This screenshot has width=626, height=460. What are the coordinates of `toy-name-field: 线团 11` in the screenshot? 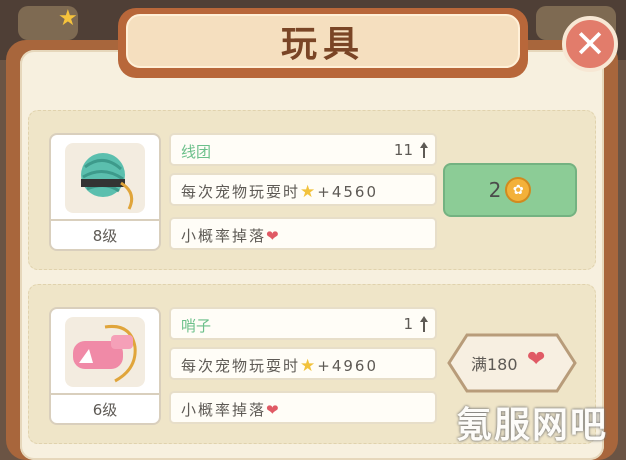 It's located at (303, 149).